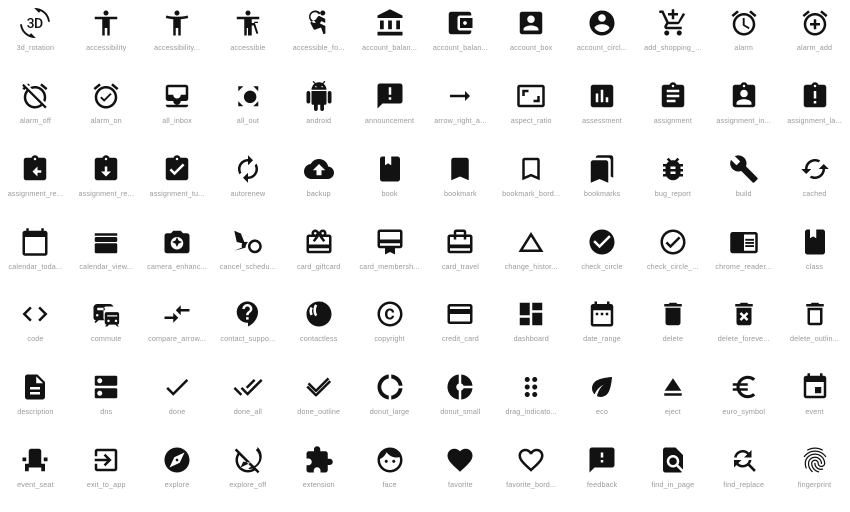  I want to click on change_history-icon, so click(531, 242).